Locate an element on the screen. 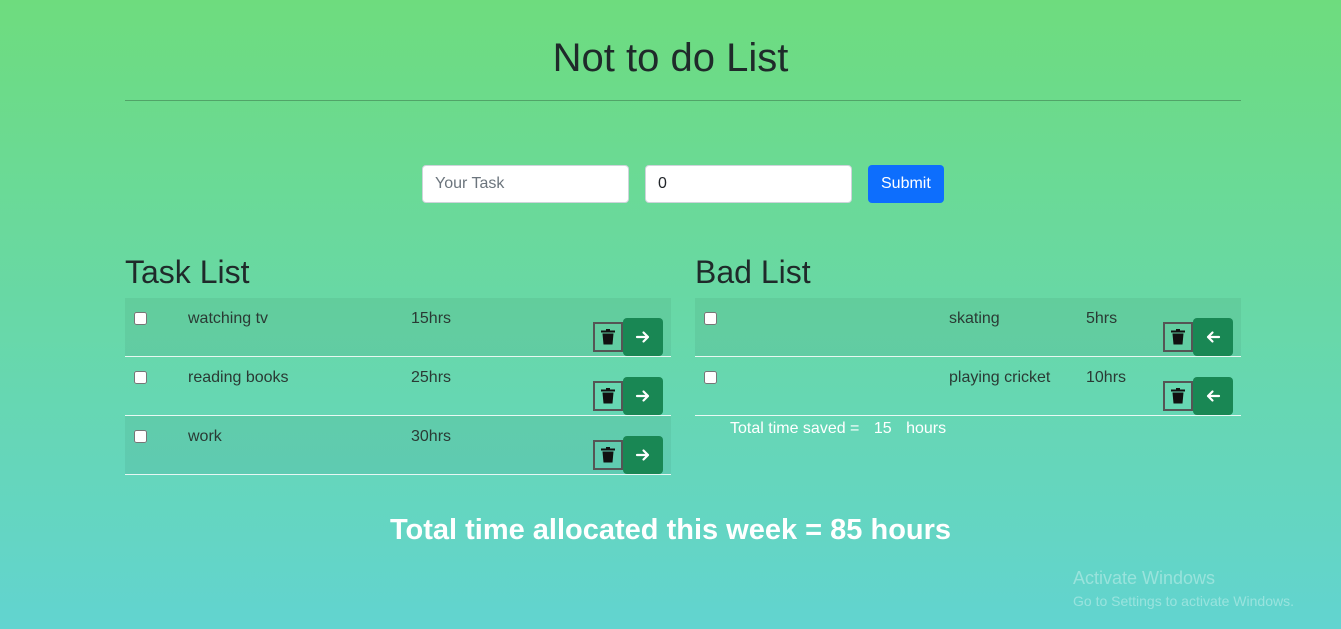 Image resolution: width=1341 pixels, height=629 pixels. task-list-heading: Task List is located at coordinates (187, 272).